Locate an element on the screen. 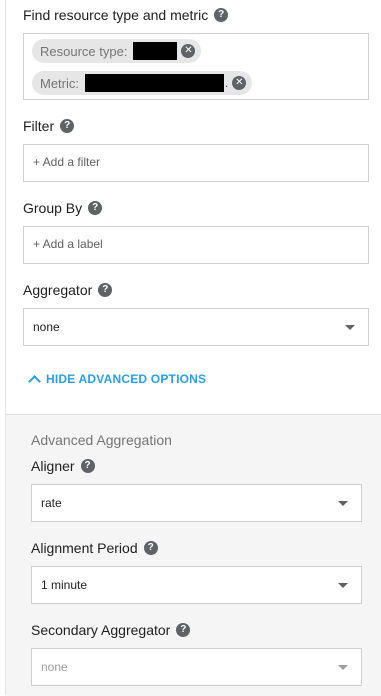 The image size is (381, 696). resource-metric-heading: Find resource type and metric ? is located at coordinates (126, 15).